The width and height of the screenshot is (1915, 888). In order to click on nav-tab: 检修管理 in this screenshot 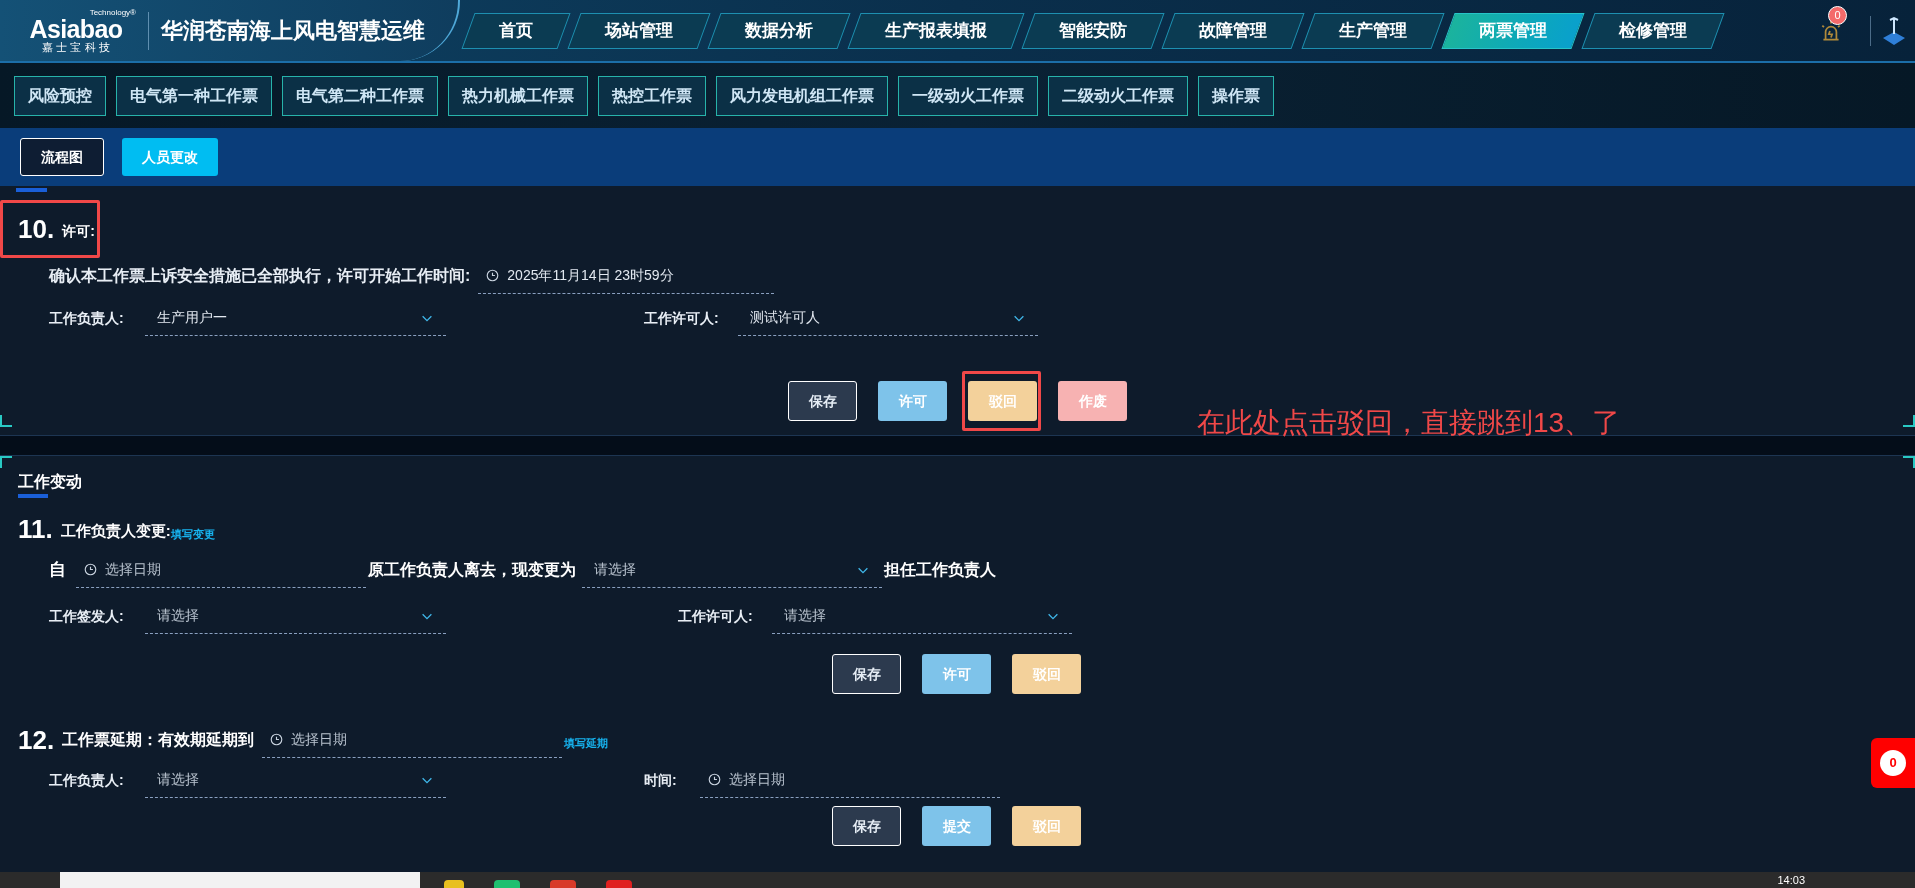, I will do `click(1653, 30)`.